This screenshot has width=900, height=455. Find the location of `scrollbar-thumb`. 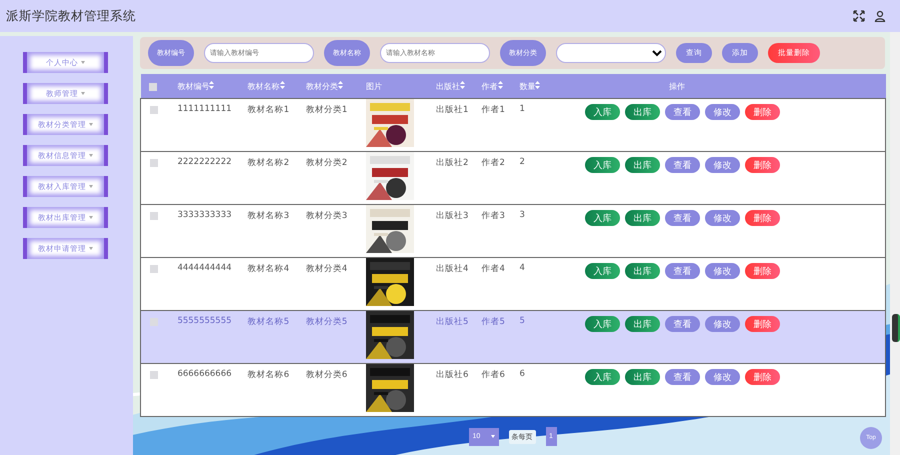

scrollbar-thumb is located at coordinates (896, 328).